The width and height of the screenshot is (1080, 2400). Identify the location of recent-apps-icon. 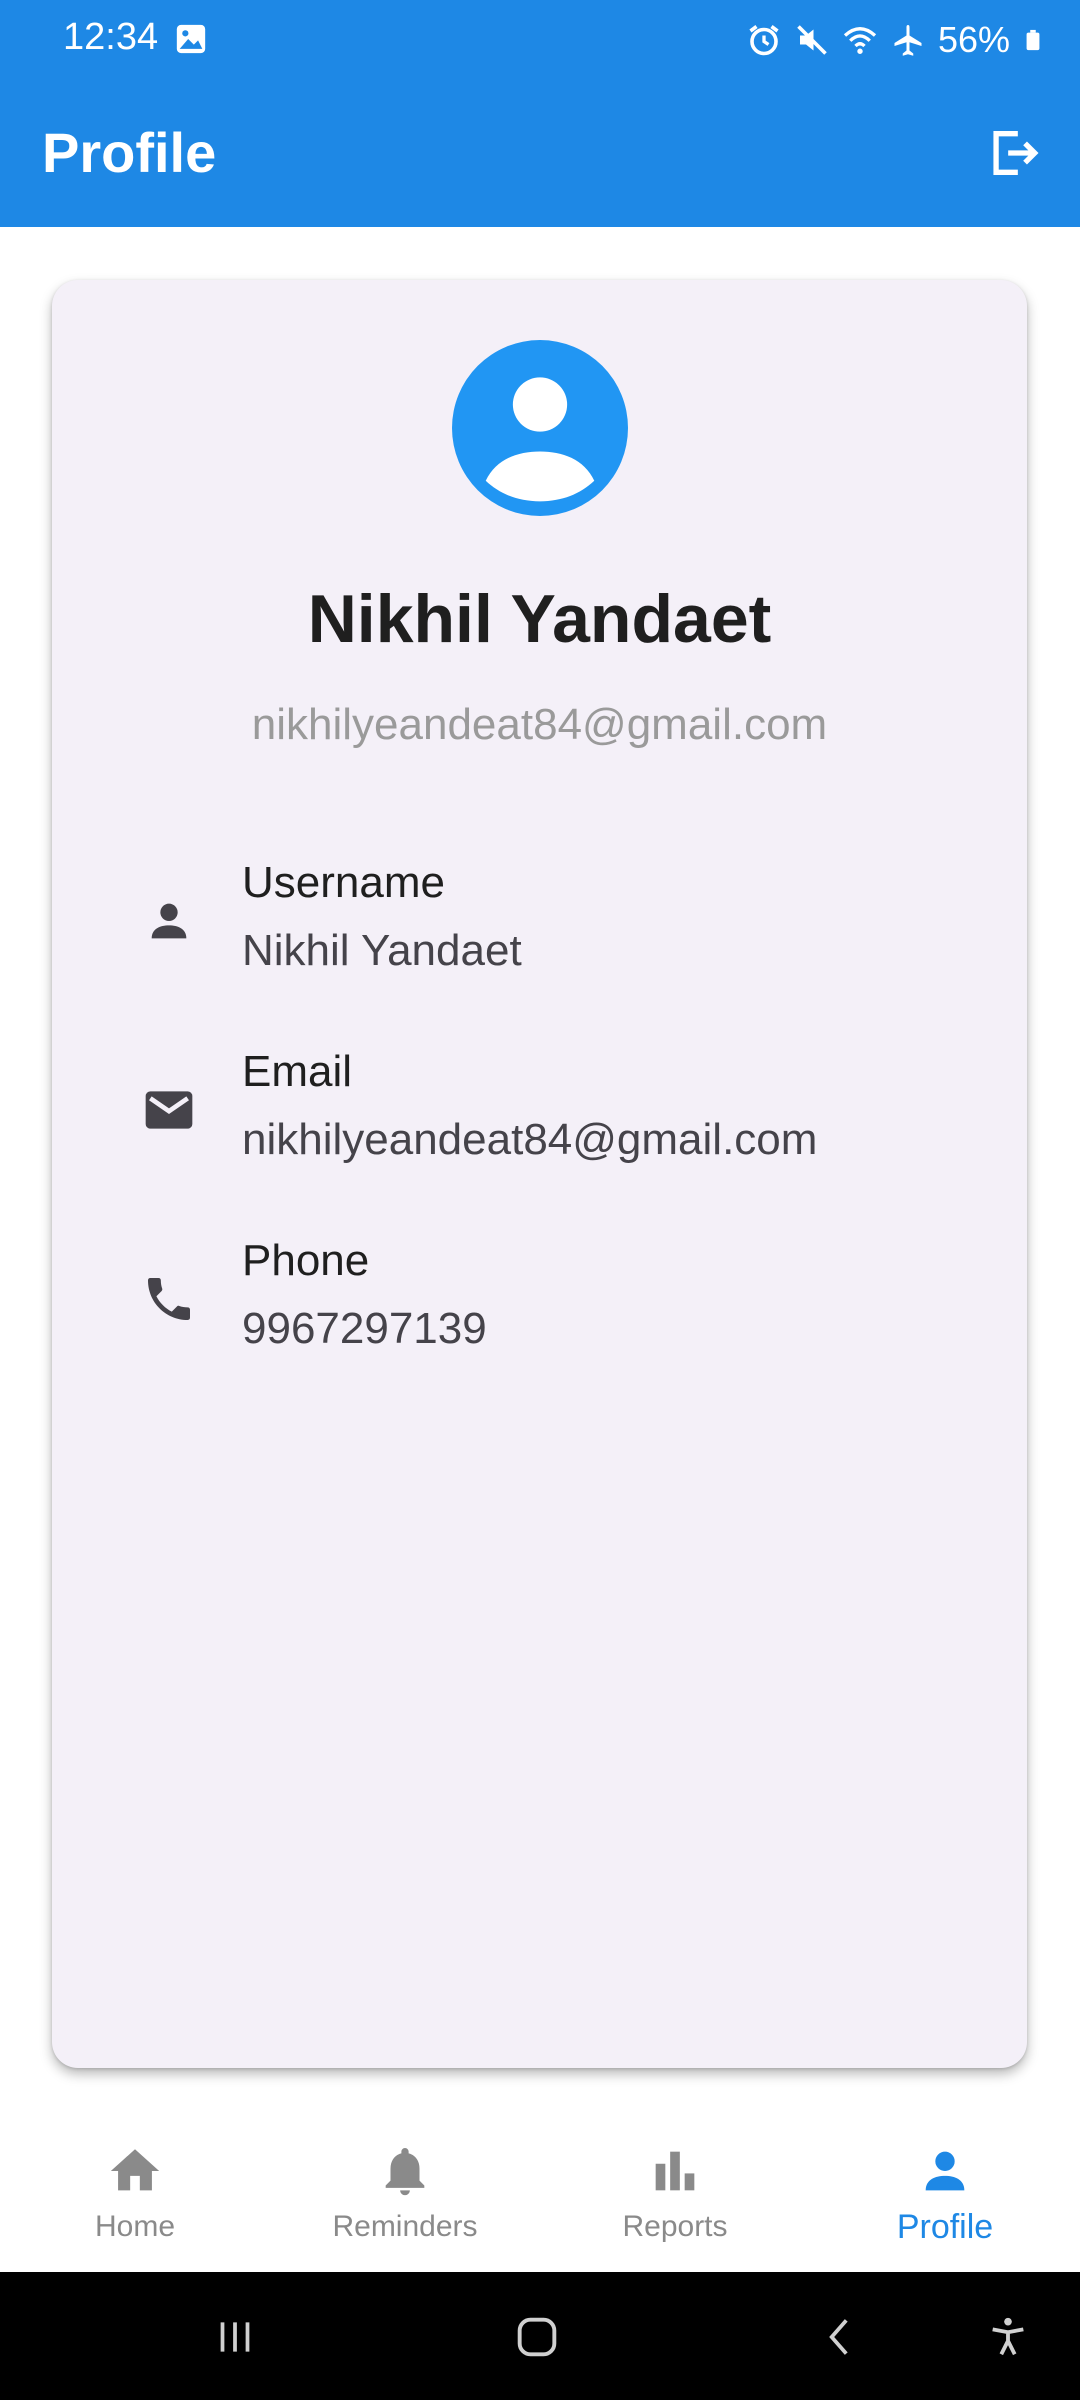
(235, 2337).